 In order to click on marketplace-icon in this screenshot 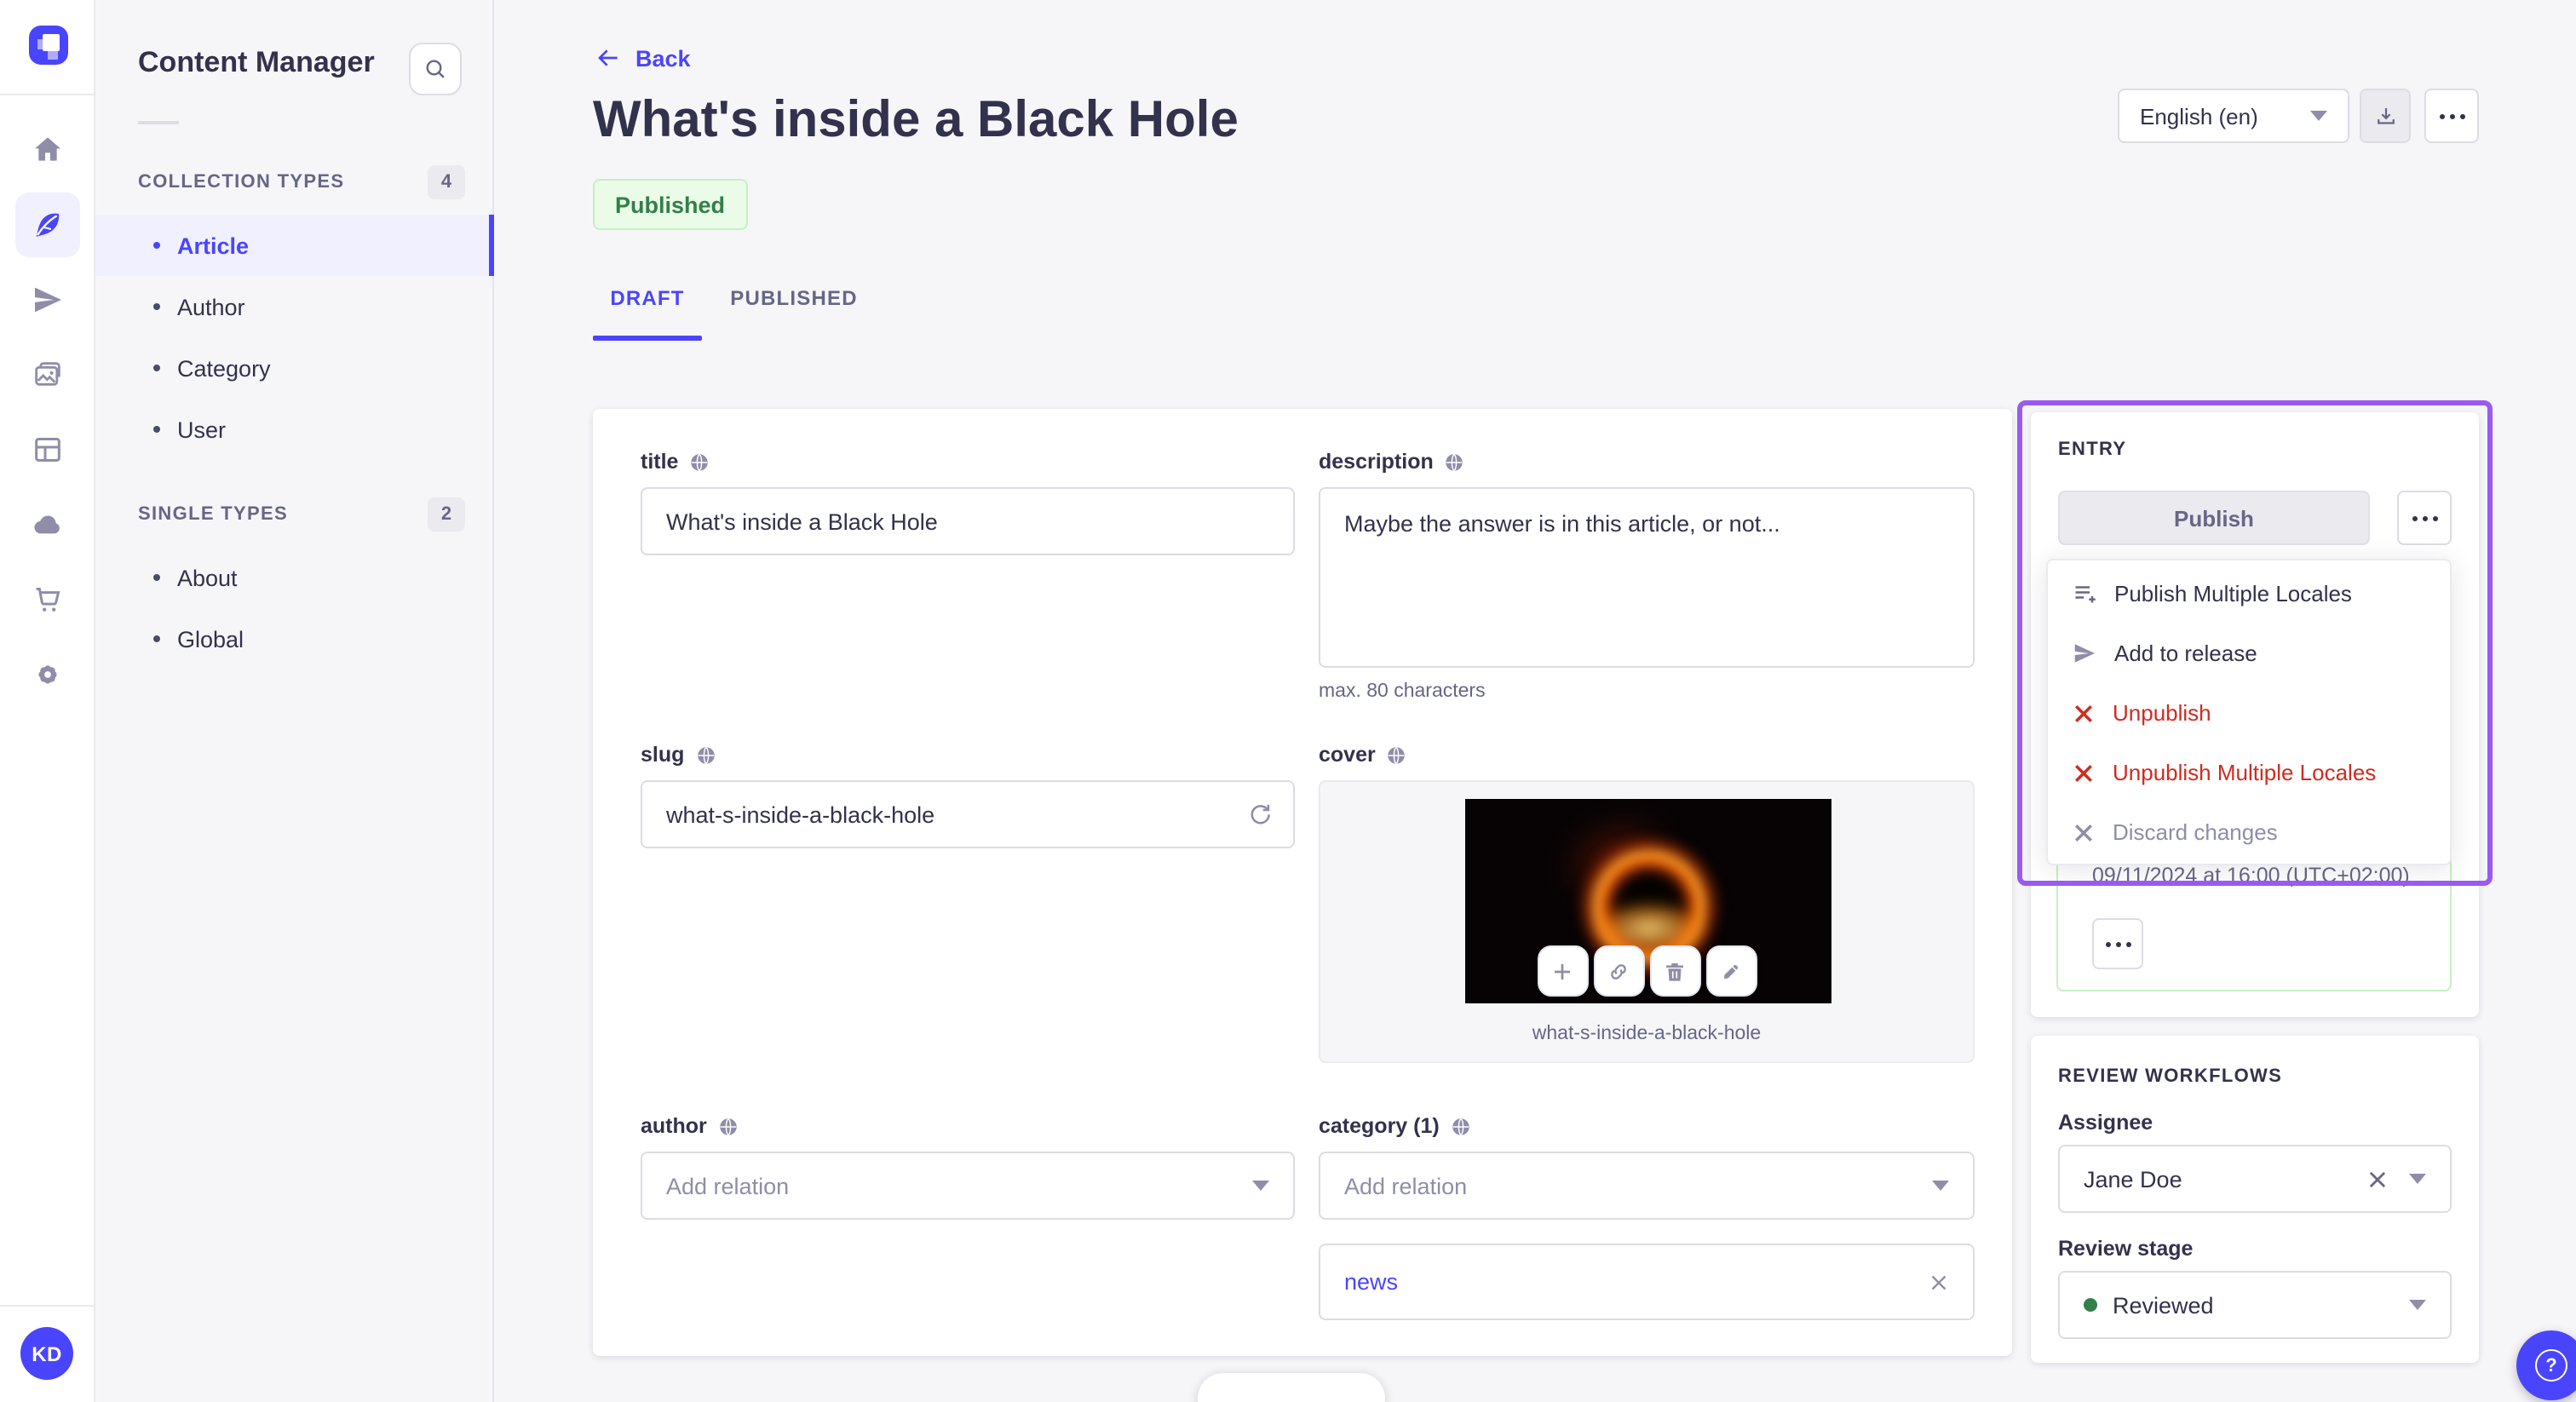, I will do `click(48, 599)`.